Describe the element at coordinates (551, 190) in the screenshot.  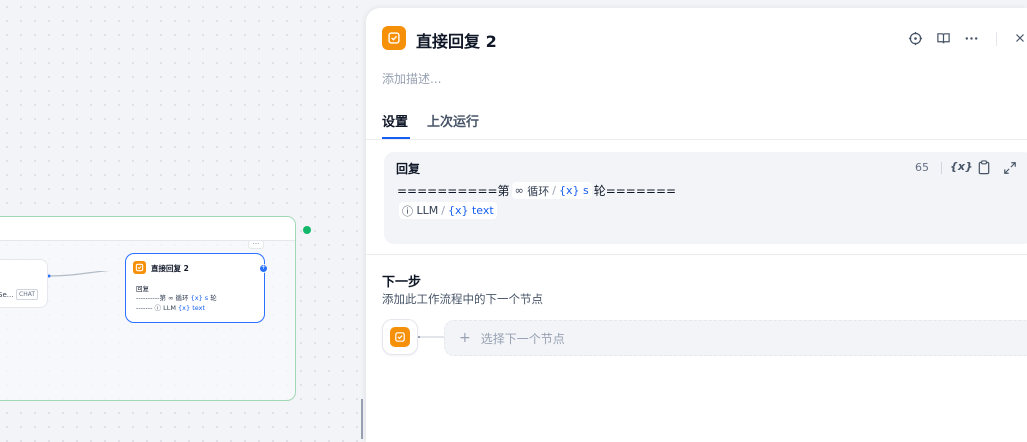
I see `variable-chip: ∞ 循环 / {x} s` at that location.